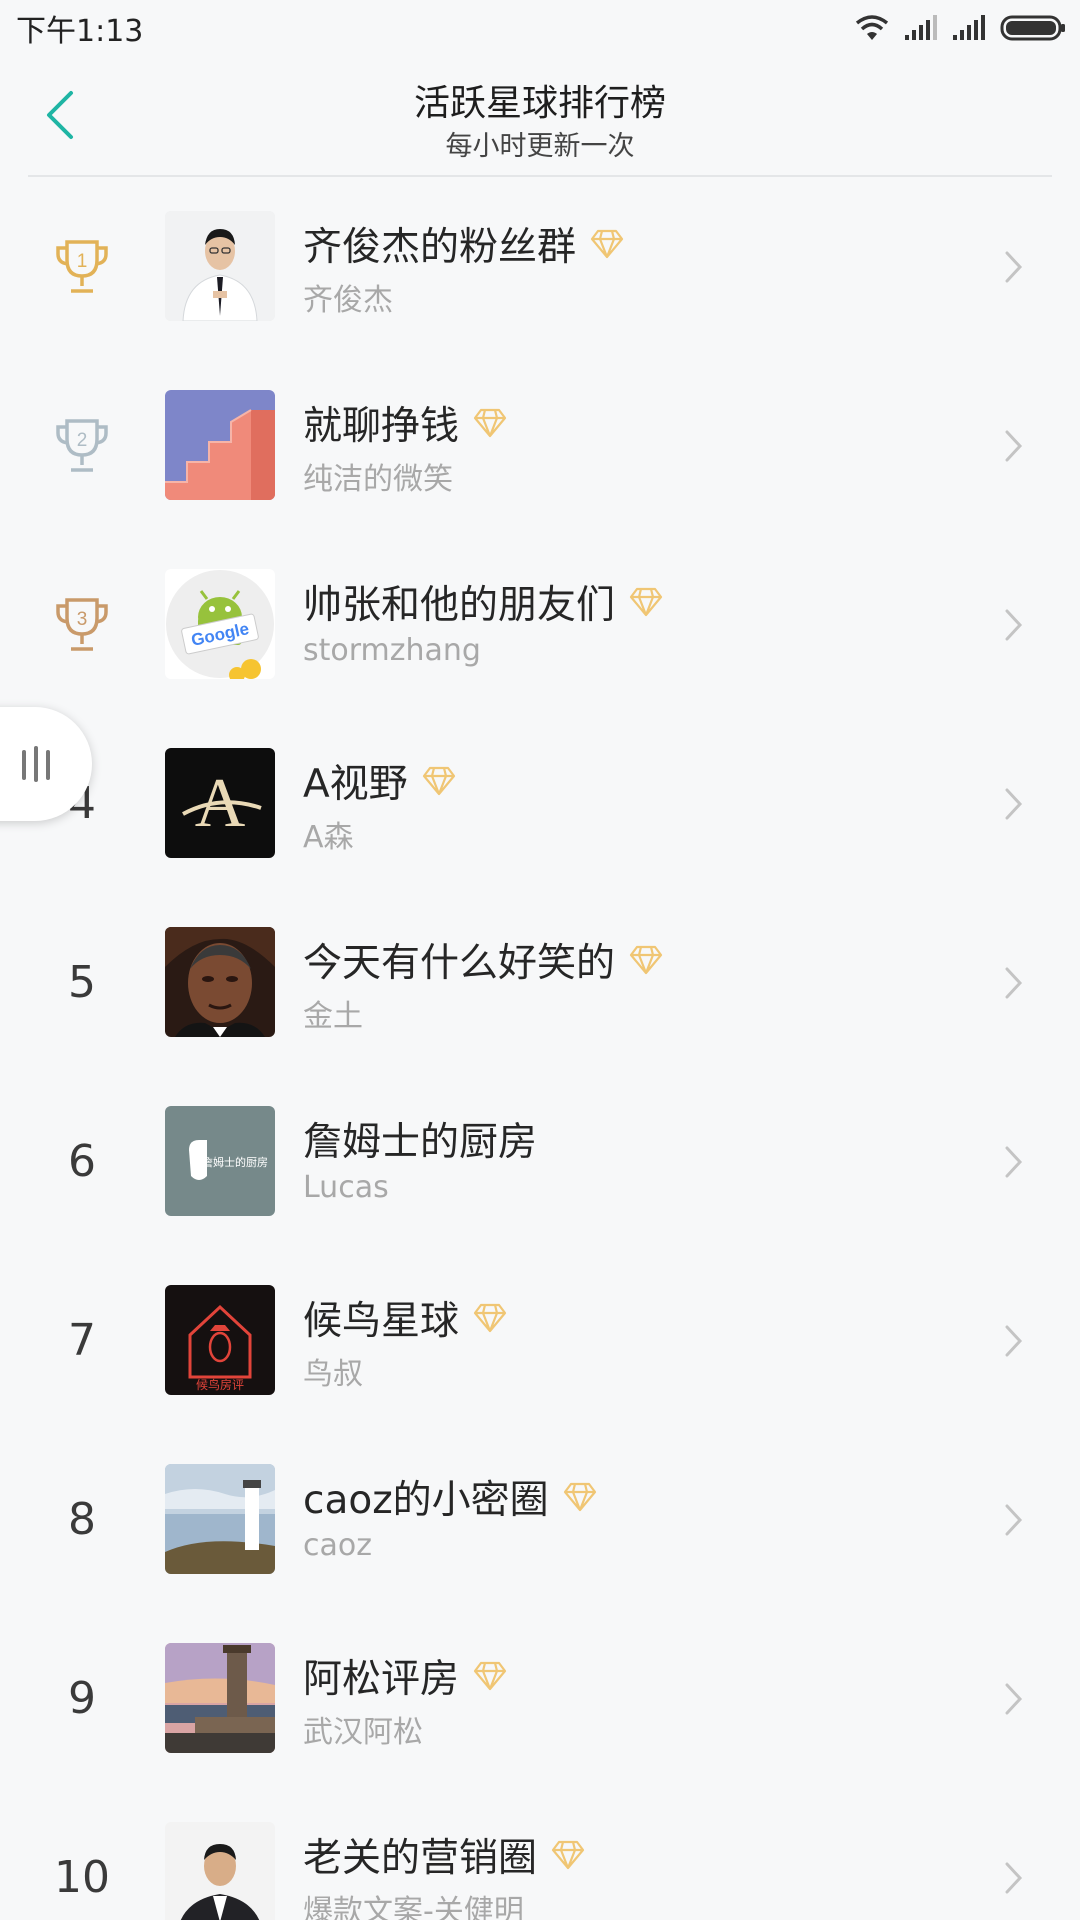 This screenshot has width=1080, height=1920. I want to click on group-owner: 纯洁的微笑, so click(378, 479).